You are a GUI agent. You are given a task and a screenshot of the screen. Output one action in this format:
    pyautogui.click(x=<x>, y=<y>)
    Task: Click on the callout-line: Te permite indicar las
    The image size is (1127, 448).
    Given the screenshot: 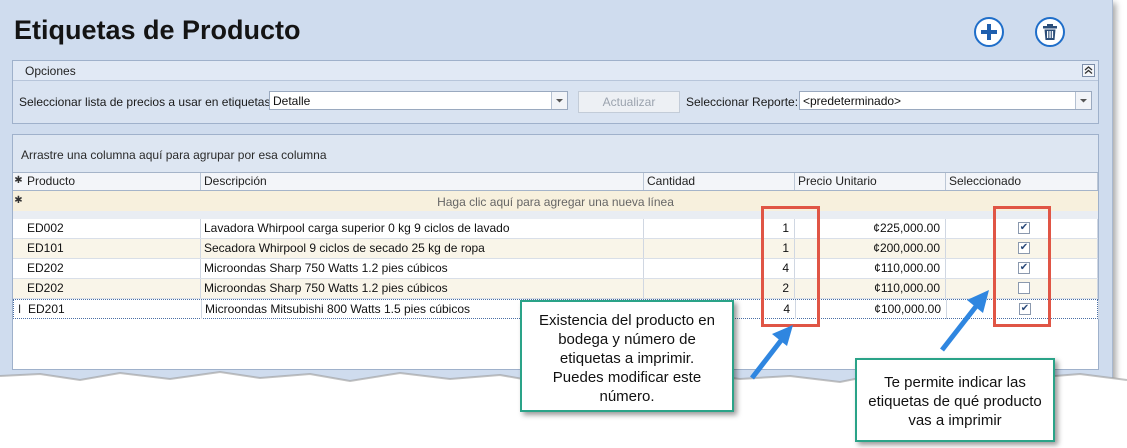 What is the action you would take?
    pyautogui.click(x=955, y=382)
    